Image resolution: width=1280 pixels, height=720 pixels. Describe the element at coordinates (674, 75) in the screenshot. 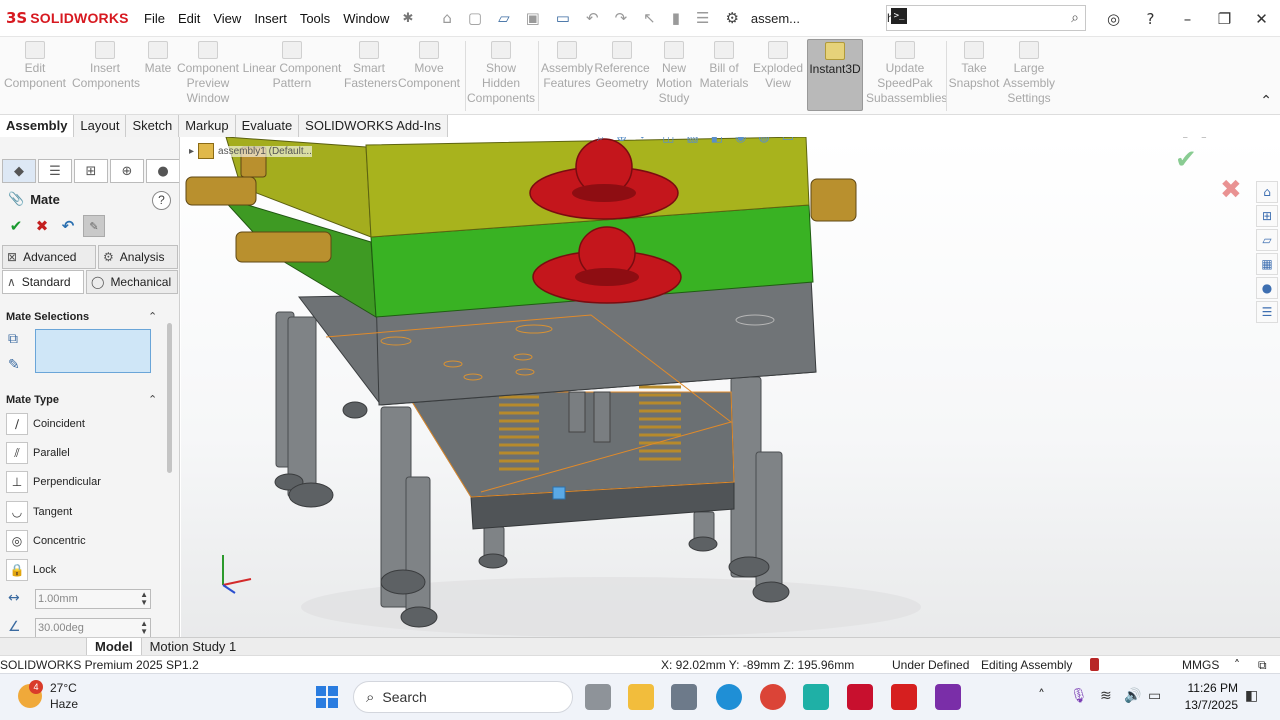

I see `cmd-new-motion-study: New Motion Study` at that location.